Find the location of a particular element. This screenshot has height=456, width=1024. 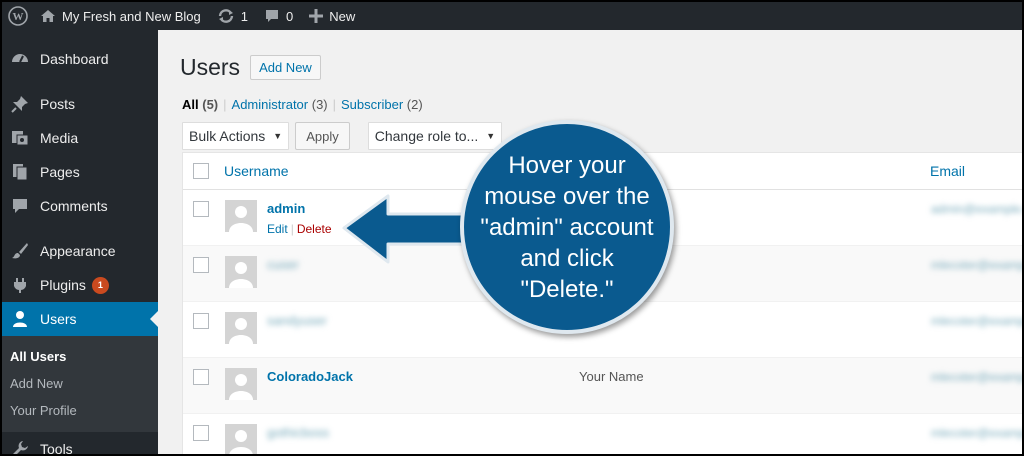

edit-link: Edit is located at coordinates (277, 229).